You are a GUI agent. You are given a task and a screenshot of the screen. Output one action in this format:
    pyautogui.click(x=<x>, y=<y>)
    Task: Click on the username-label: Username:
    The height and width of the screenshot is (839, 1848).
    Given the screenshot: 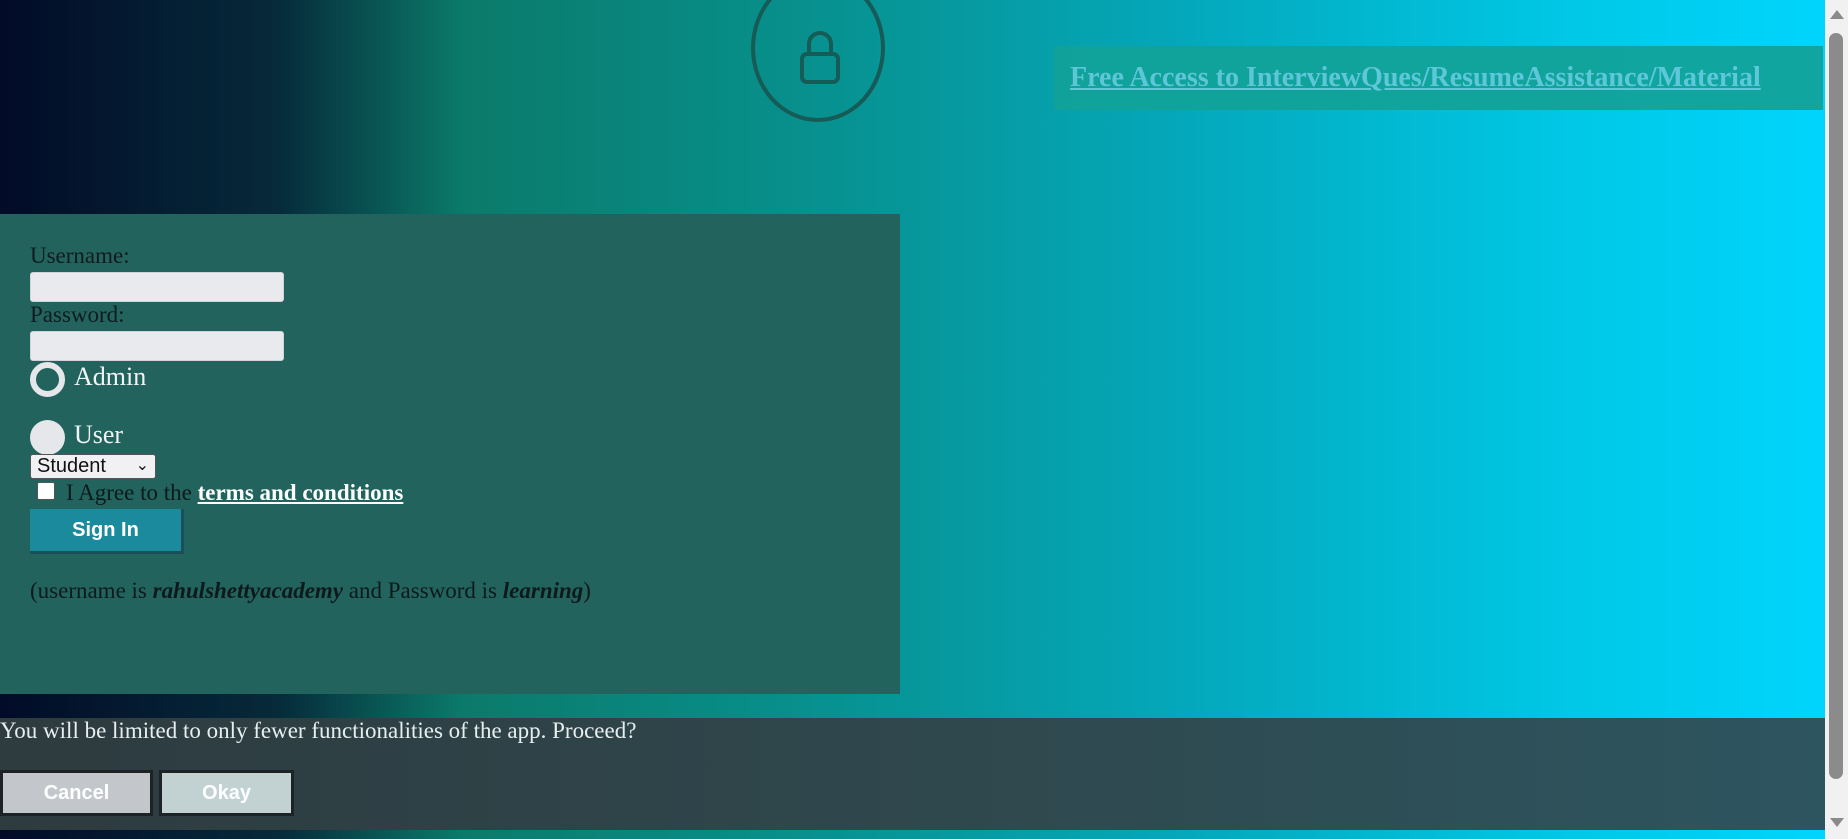 What is the action you would take?
    pyautogui.click(x=80, y=255)
    